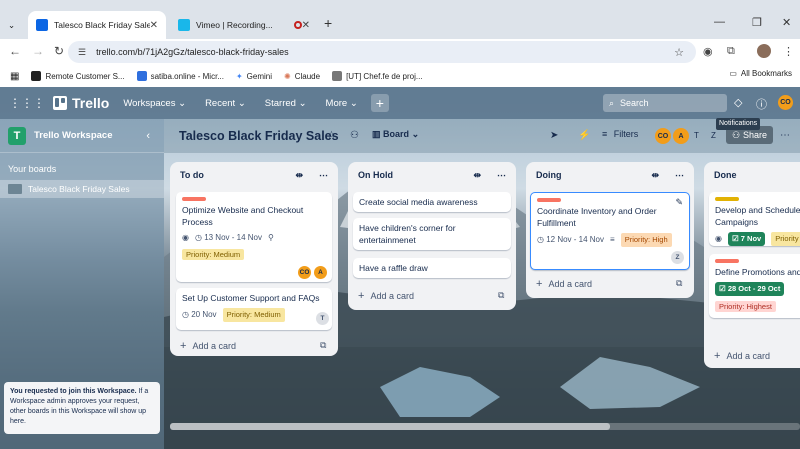 This screenshot has height=449, width=800. Describe the element at coordinates (719, 22) in the screenshot. I see `minimize-icon: —` at that location.